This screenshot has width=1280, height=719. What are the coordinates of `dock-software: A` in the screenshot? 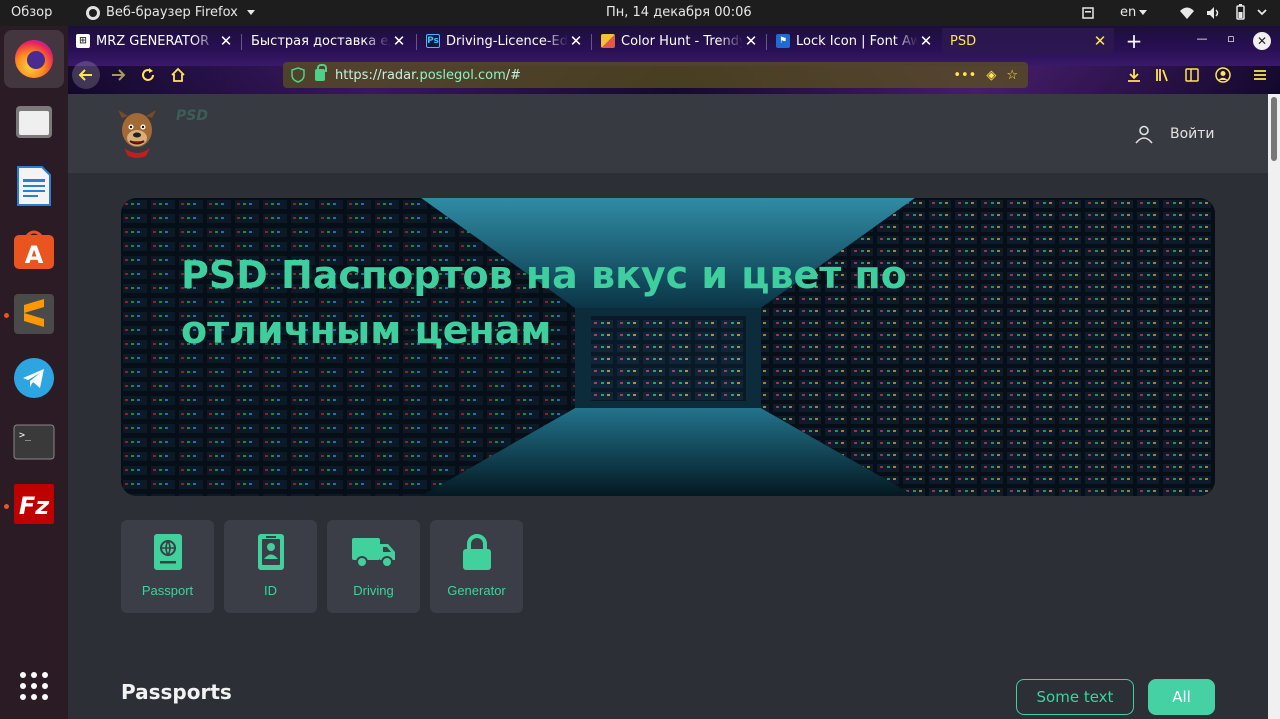 It's located at (34, 250).